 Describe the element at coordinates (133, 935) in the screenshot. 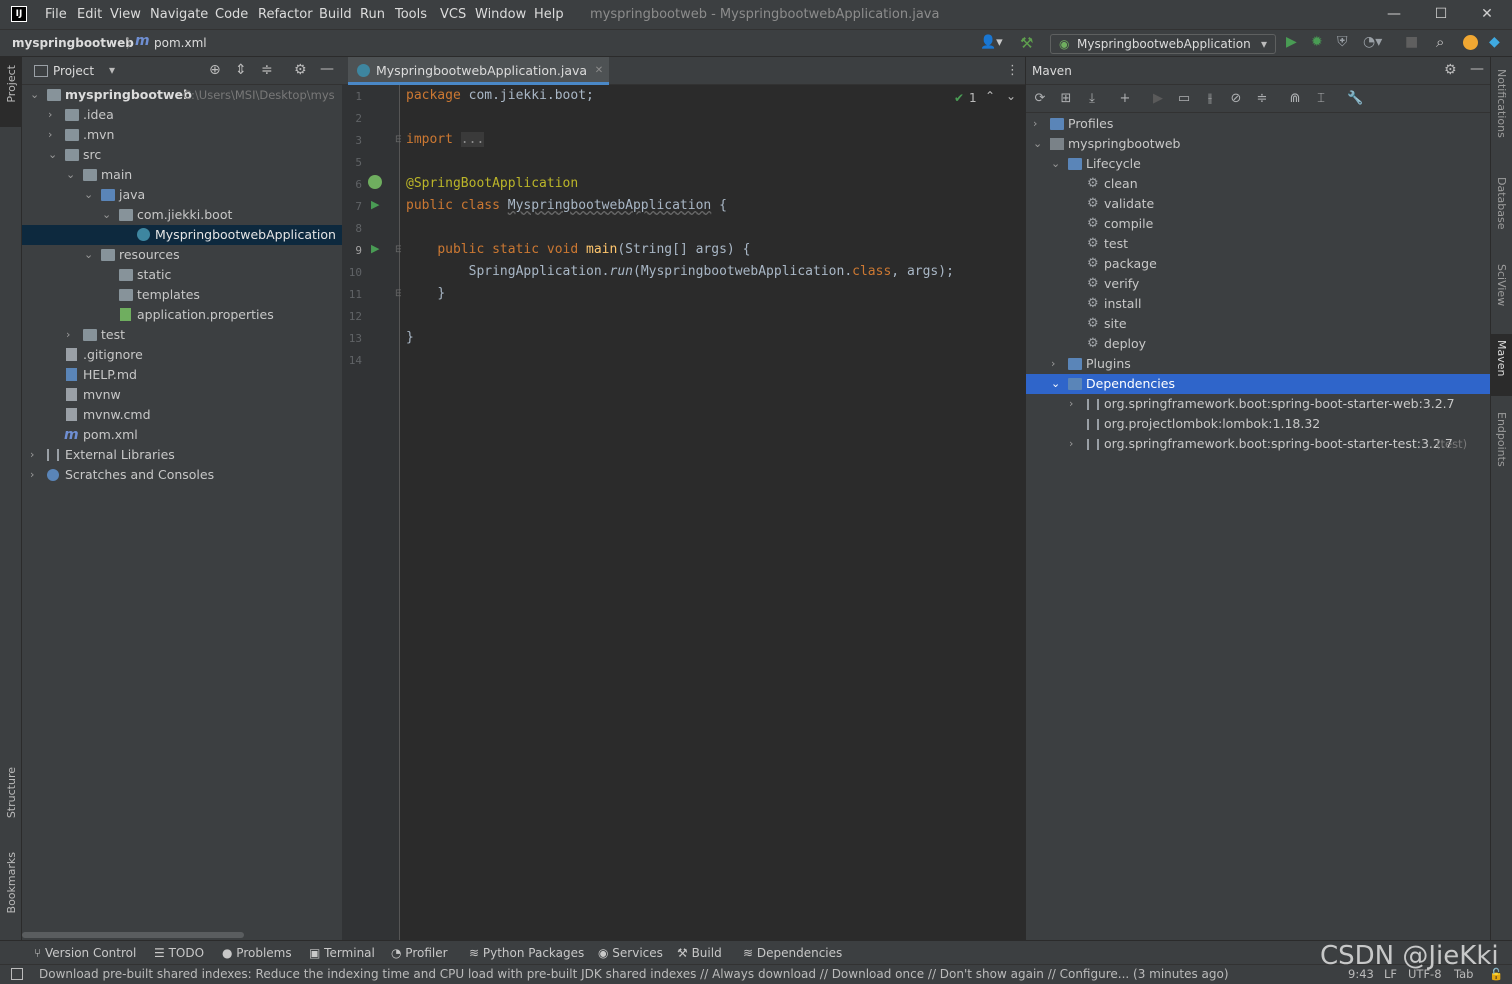

I see `horizontal-scrollbar` at that location.